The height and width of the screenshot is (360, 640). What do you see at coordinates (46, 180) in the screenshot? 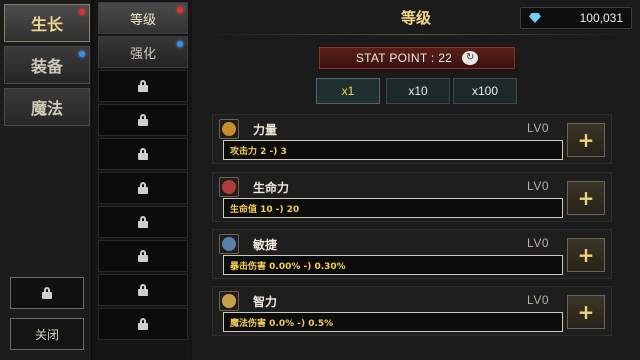
I see `category-column: 生长 装备 魔法 关闭` at bounding box center [46, 180].